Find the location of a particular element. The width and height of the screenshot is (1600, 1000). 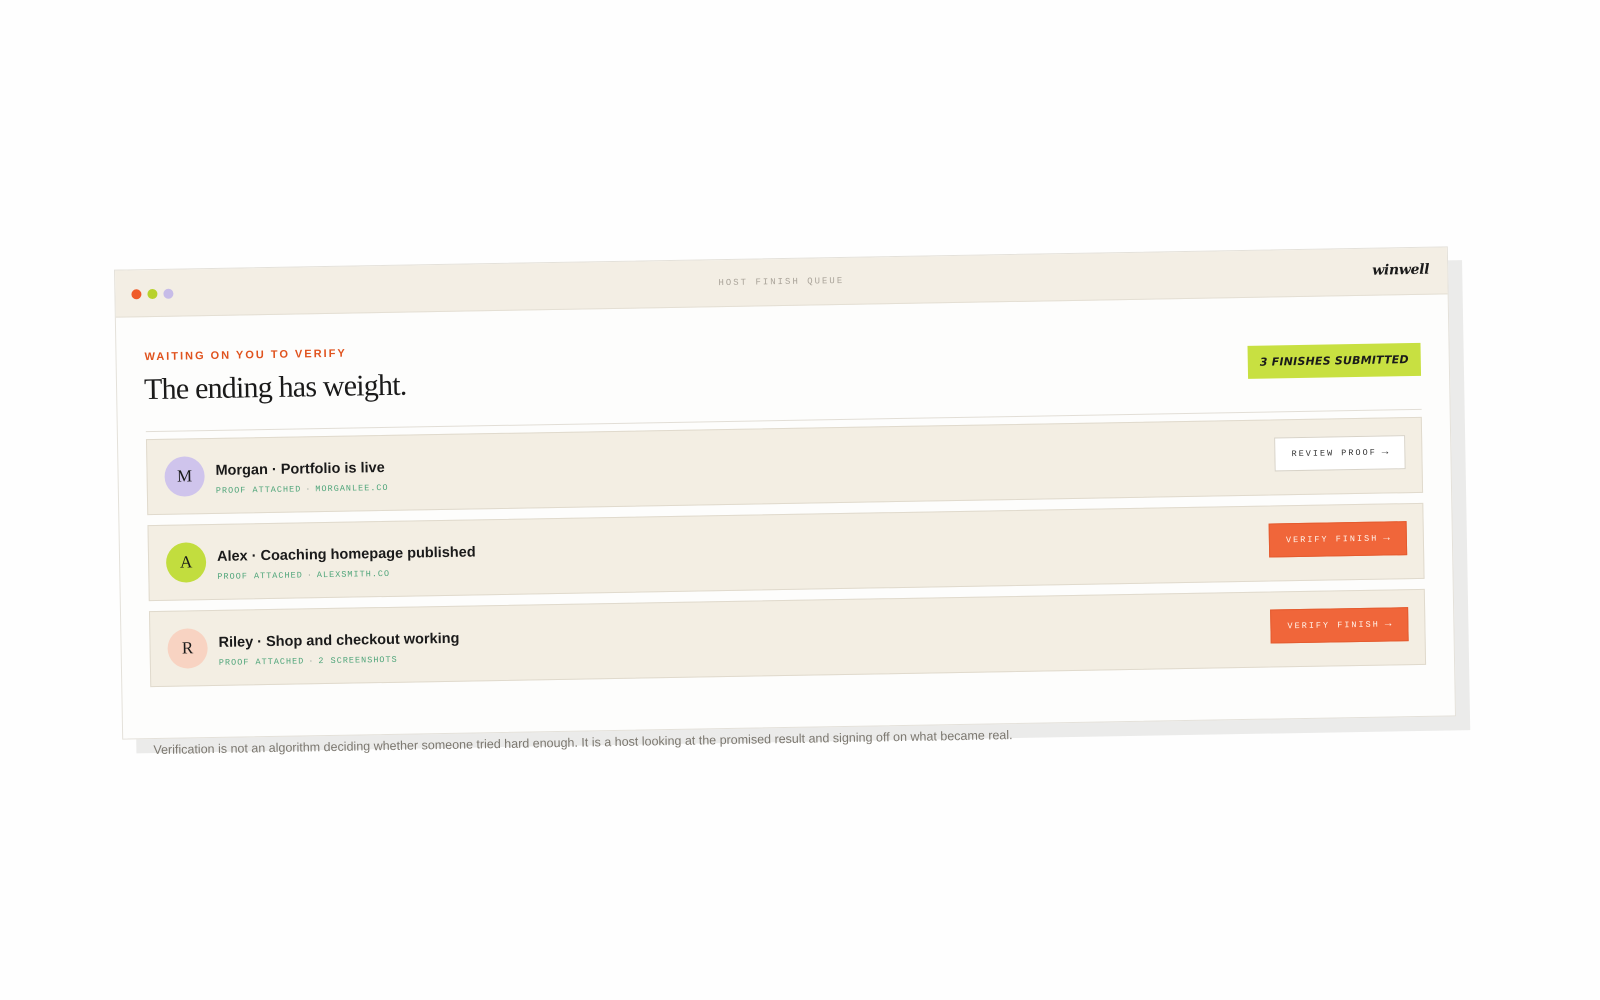

finishes-count-badge: 3 FINISHES SUBMITTED is located at coordinates (1334, 360).